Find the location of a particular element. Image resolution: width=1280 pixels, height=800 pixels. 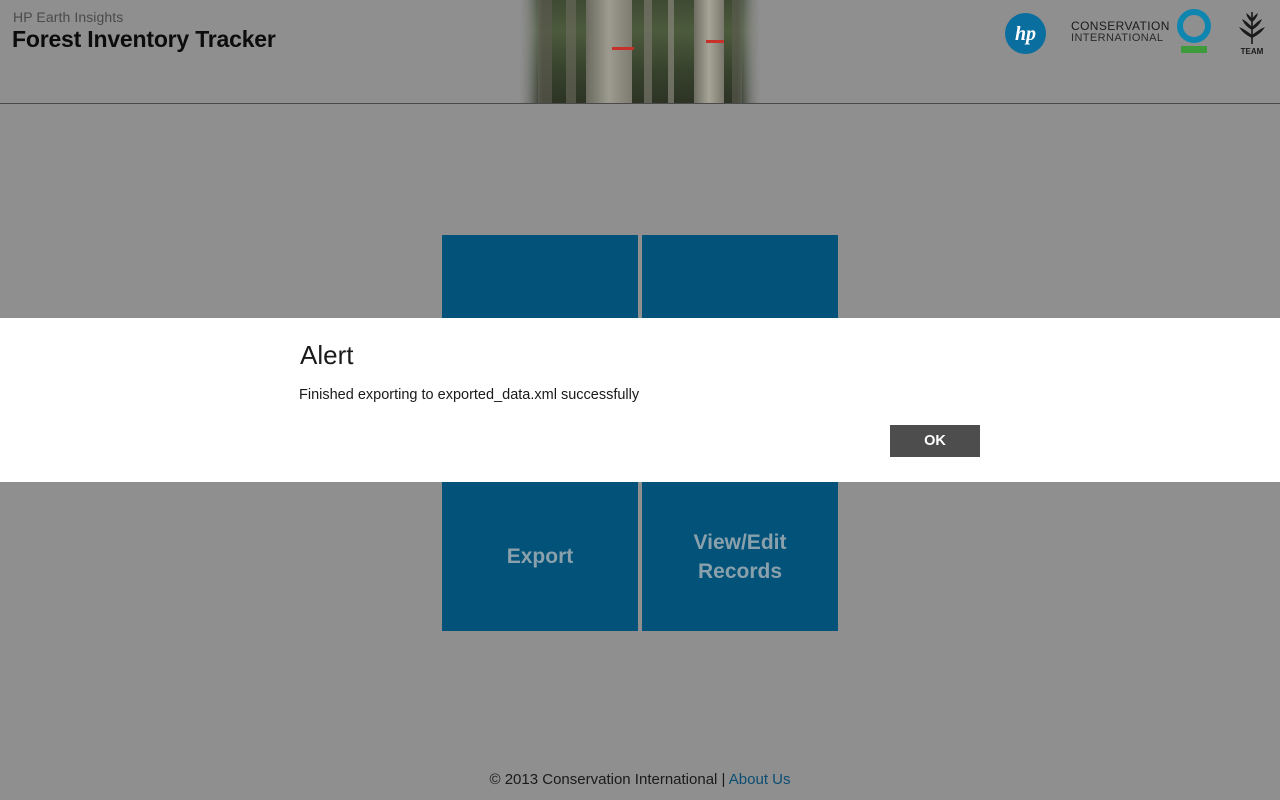

view-edit-records-label: View/Edit Records is located at coordinates (740, 556).